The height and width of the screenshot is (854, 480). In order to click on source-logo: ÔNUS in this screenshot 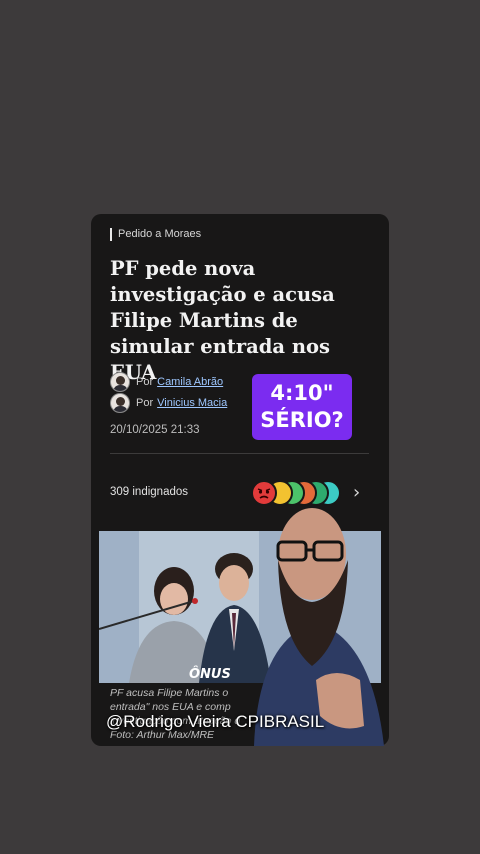, I will do `click(210, 674)`.